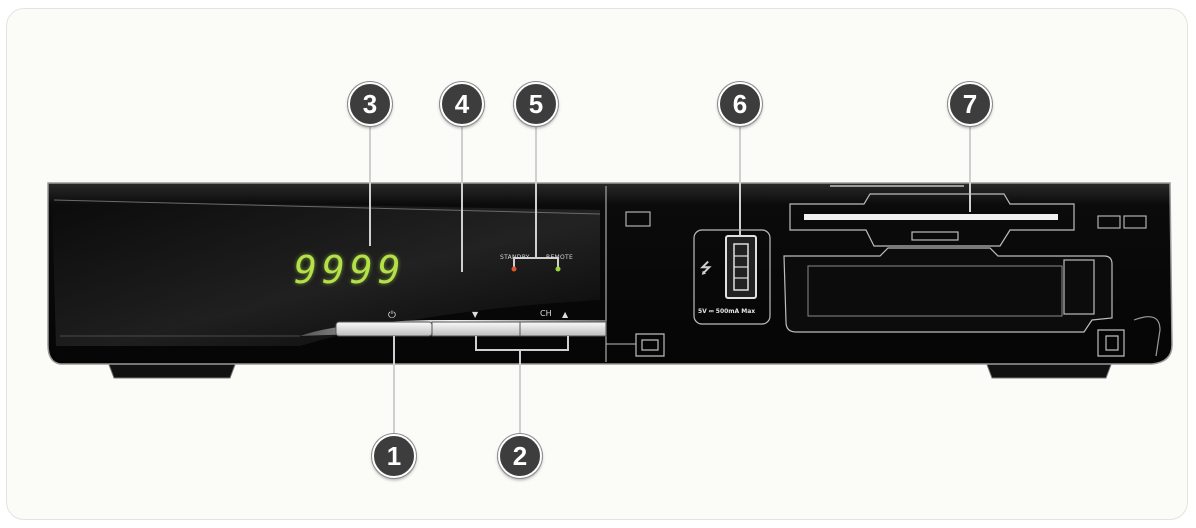 Image resolution: width=1196 pixels, height=528 pixels. I want to click on power-icon: ⏻, so click(392, 315).